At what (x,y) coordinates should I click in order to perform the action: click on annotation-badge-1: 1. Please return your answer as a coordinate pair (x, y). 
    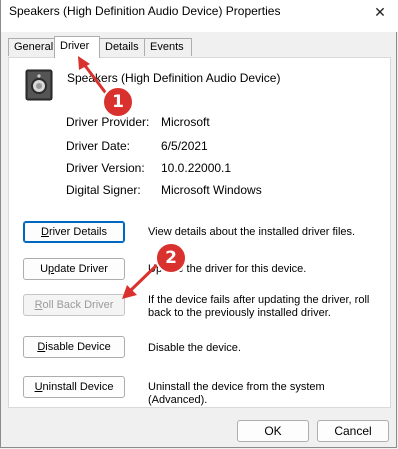
    Looking at the image, I should click on (118, 102).